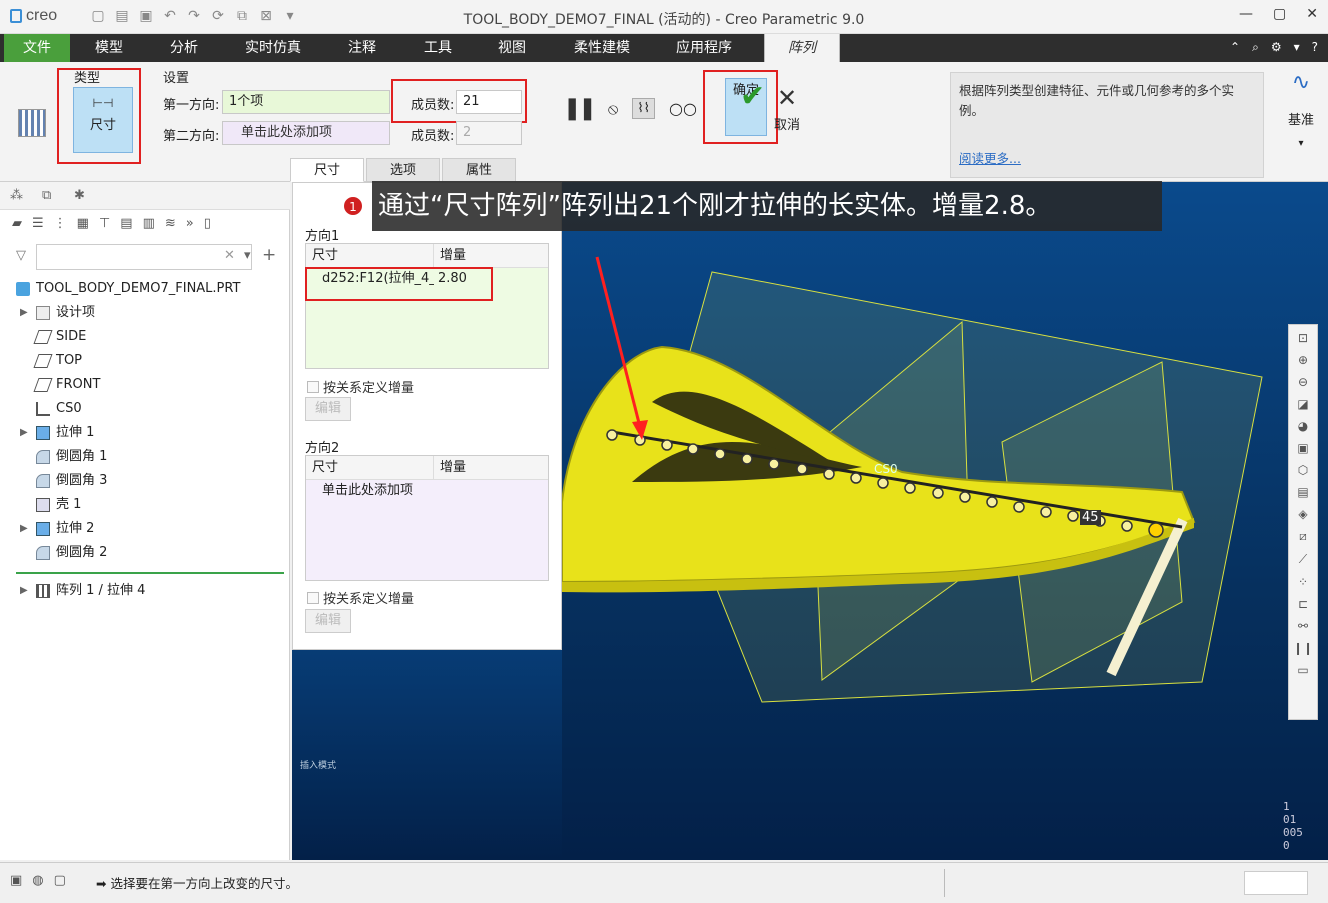 The height and width of the screenshot is (903, 1328). Describe the element at coordinates (1312, 14) in the screenshot. I see `close-icon: ✕` at that location.